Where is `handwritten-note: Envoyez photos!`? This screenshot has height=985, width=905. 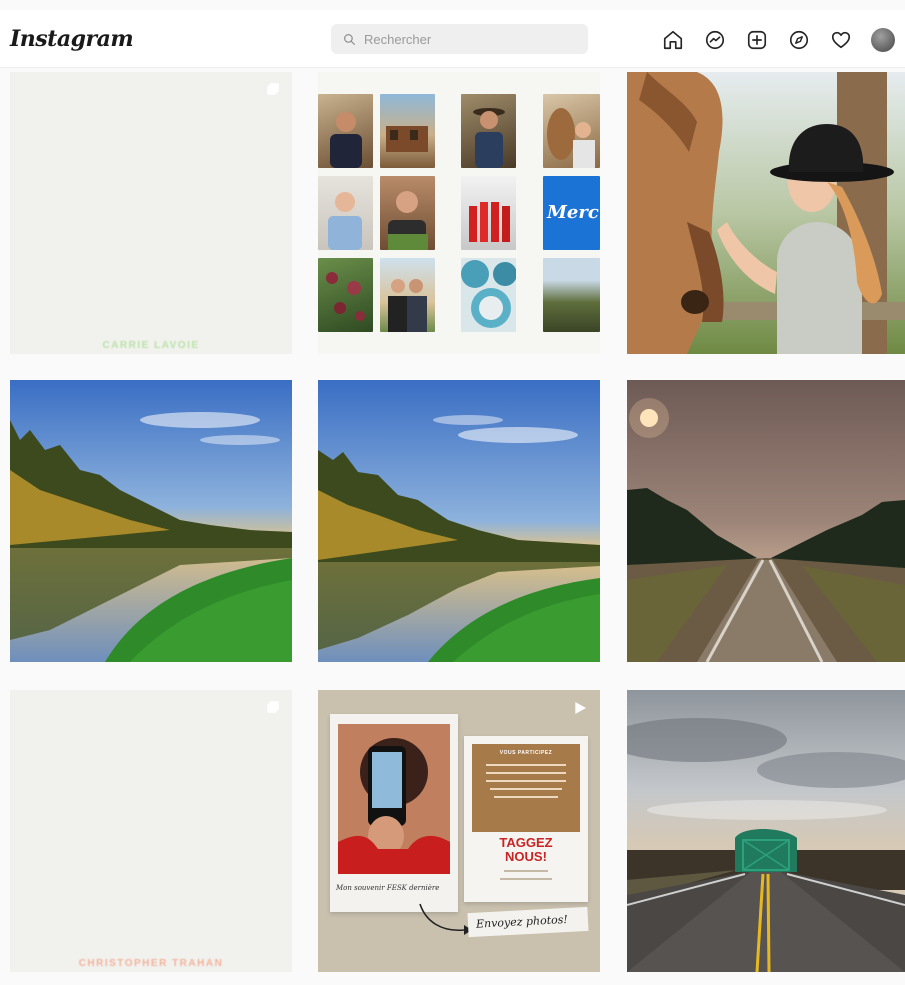 handwritten-note: Envoyez photos! is located at coordinates (528, 922).